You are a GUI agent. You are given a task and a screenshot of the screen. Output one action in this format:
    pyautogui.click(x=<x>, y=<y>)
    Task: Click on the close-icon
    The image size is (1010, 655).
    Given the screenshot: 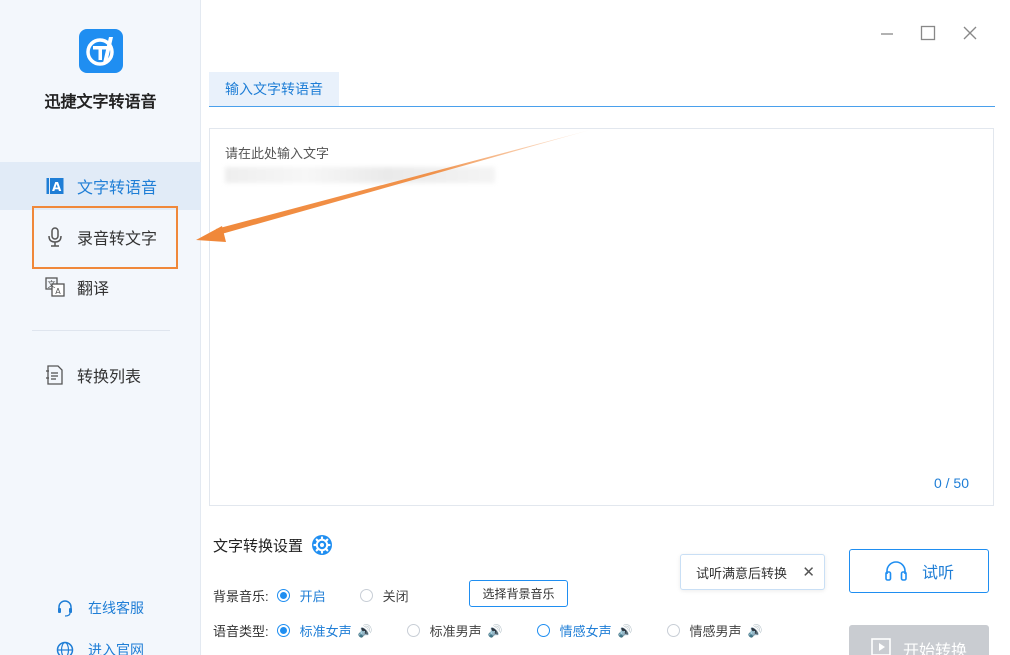 What is the action you would take?
    pyautogui.click(x=970, y=33)
    